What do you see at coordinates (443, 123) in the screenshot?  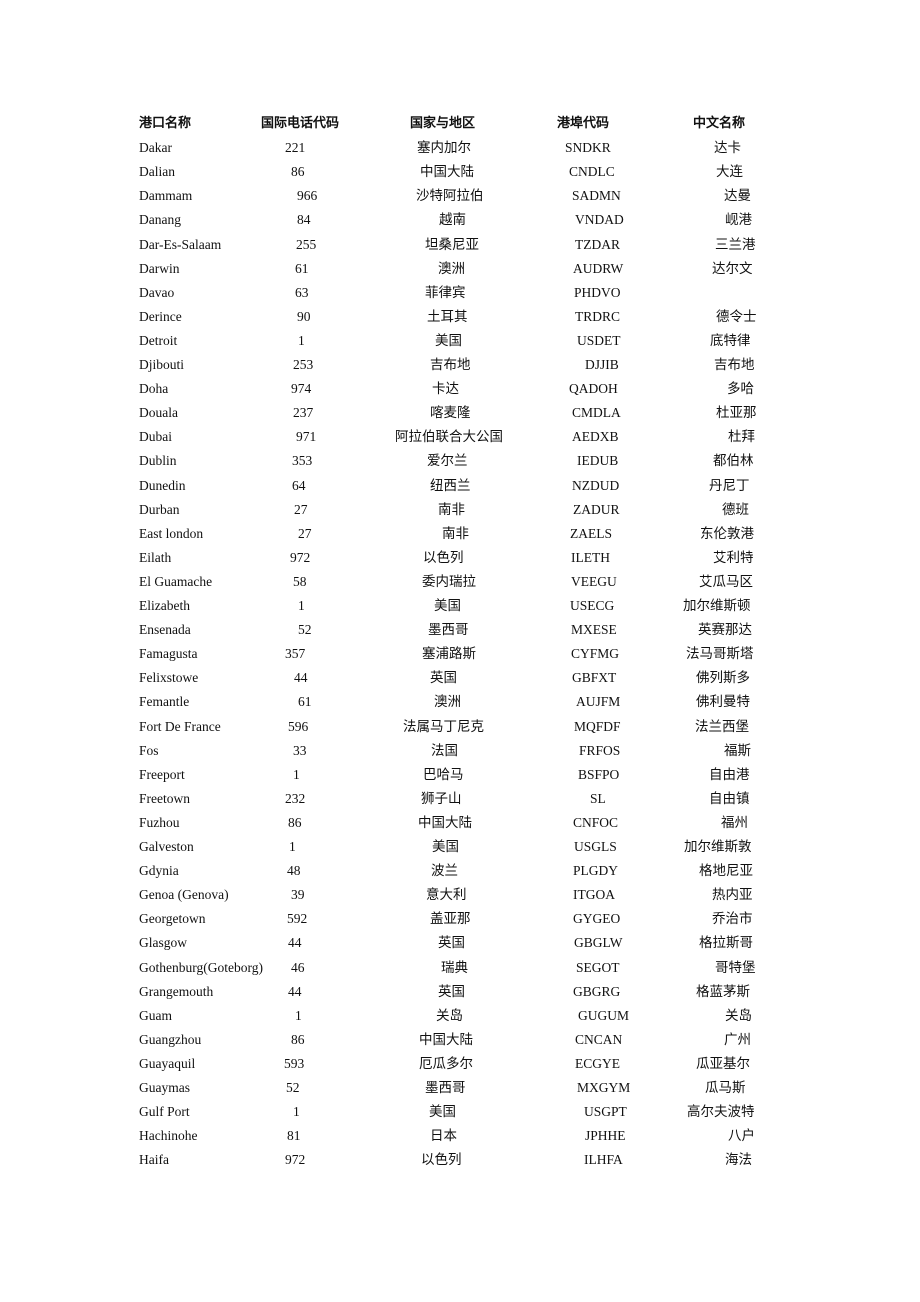 I see `header-country-region: 国家与地区` at bounding box center [443, 123].